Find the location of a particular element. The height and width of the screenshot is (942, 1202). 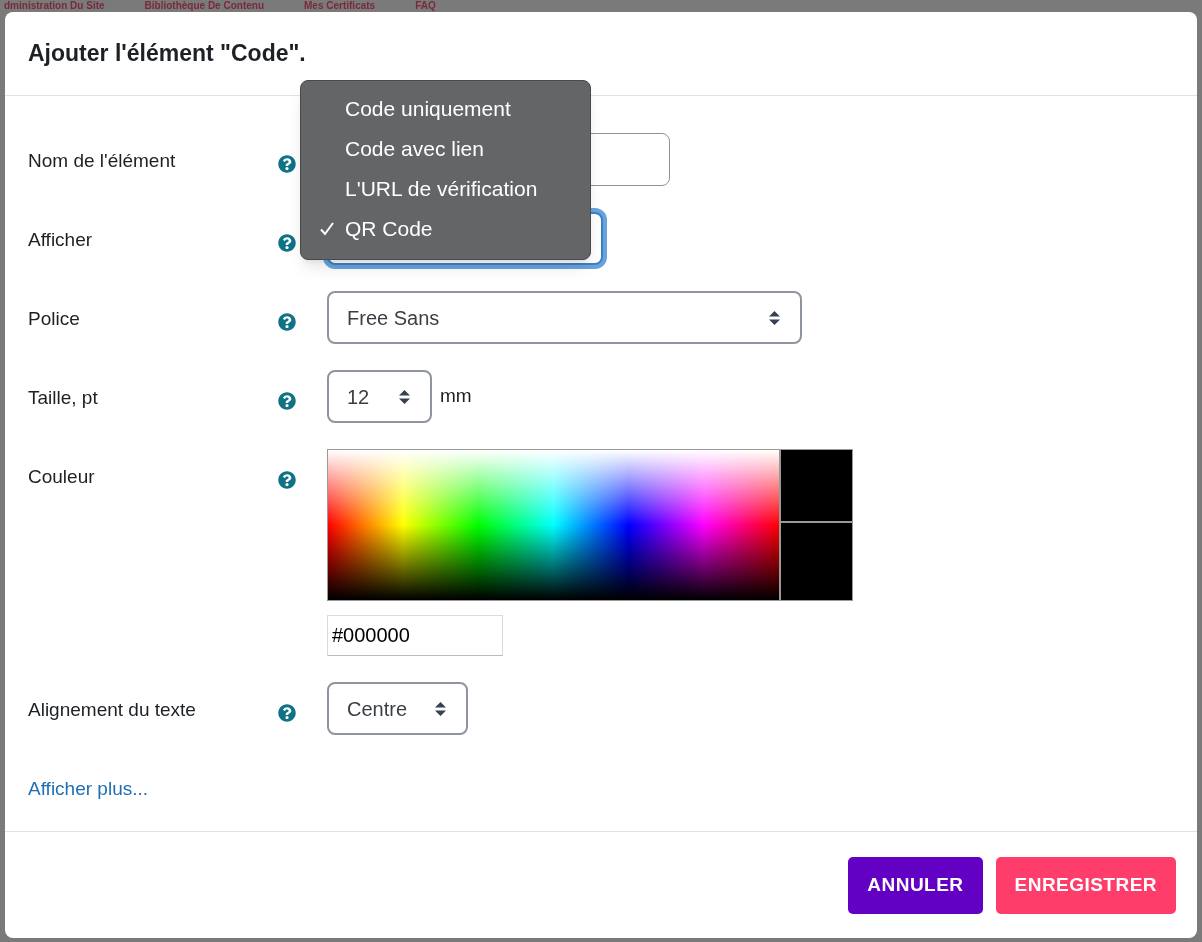

field-label: Couleur is located at coordinates (61, 476).